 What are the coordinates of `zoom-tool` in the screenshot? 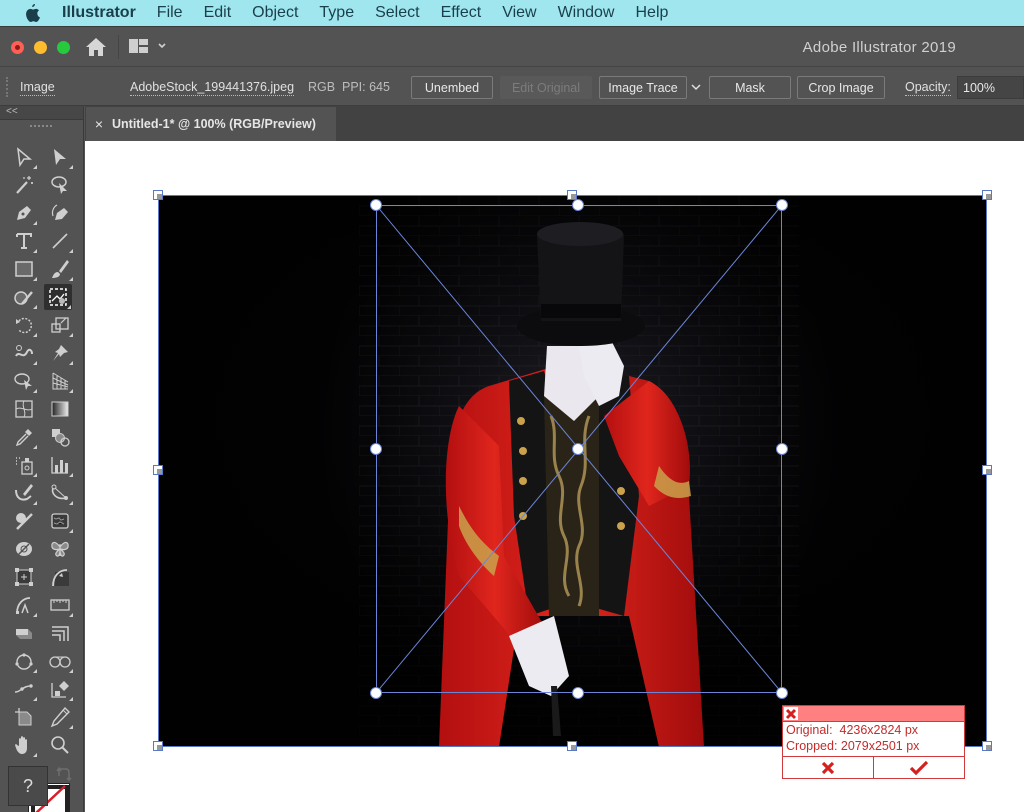 It's located at (60, 745).